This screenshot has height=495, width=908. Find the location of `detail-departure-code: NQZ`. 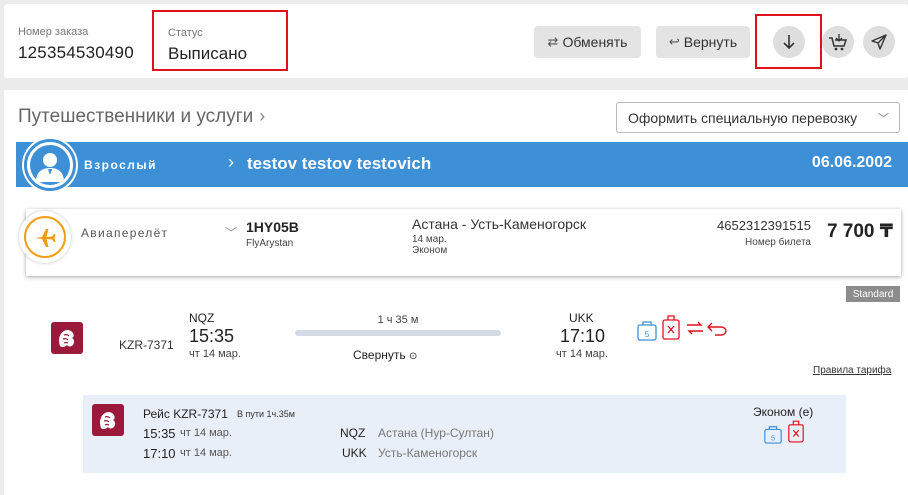

detail-departure-code: NQZ is located at coordinates (353, 433).